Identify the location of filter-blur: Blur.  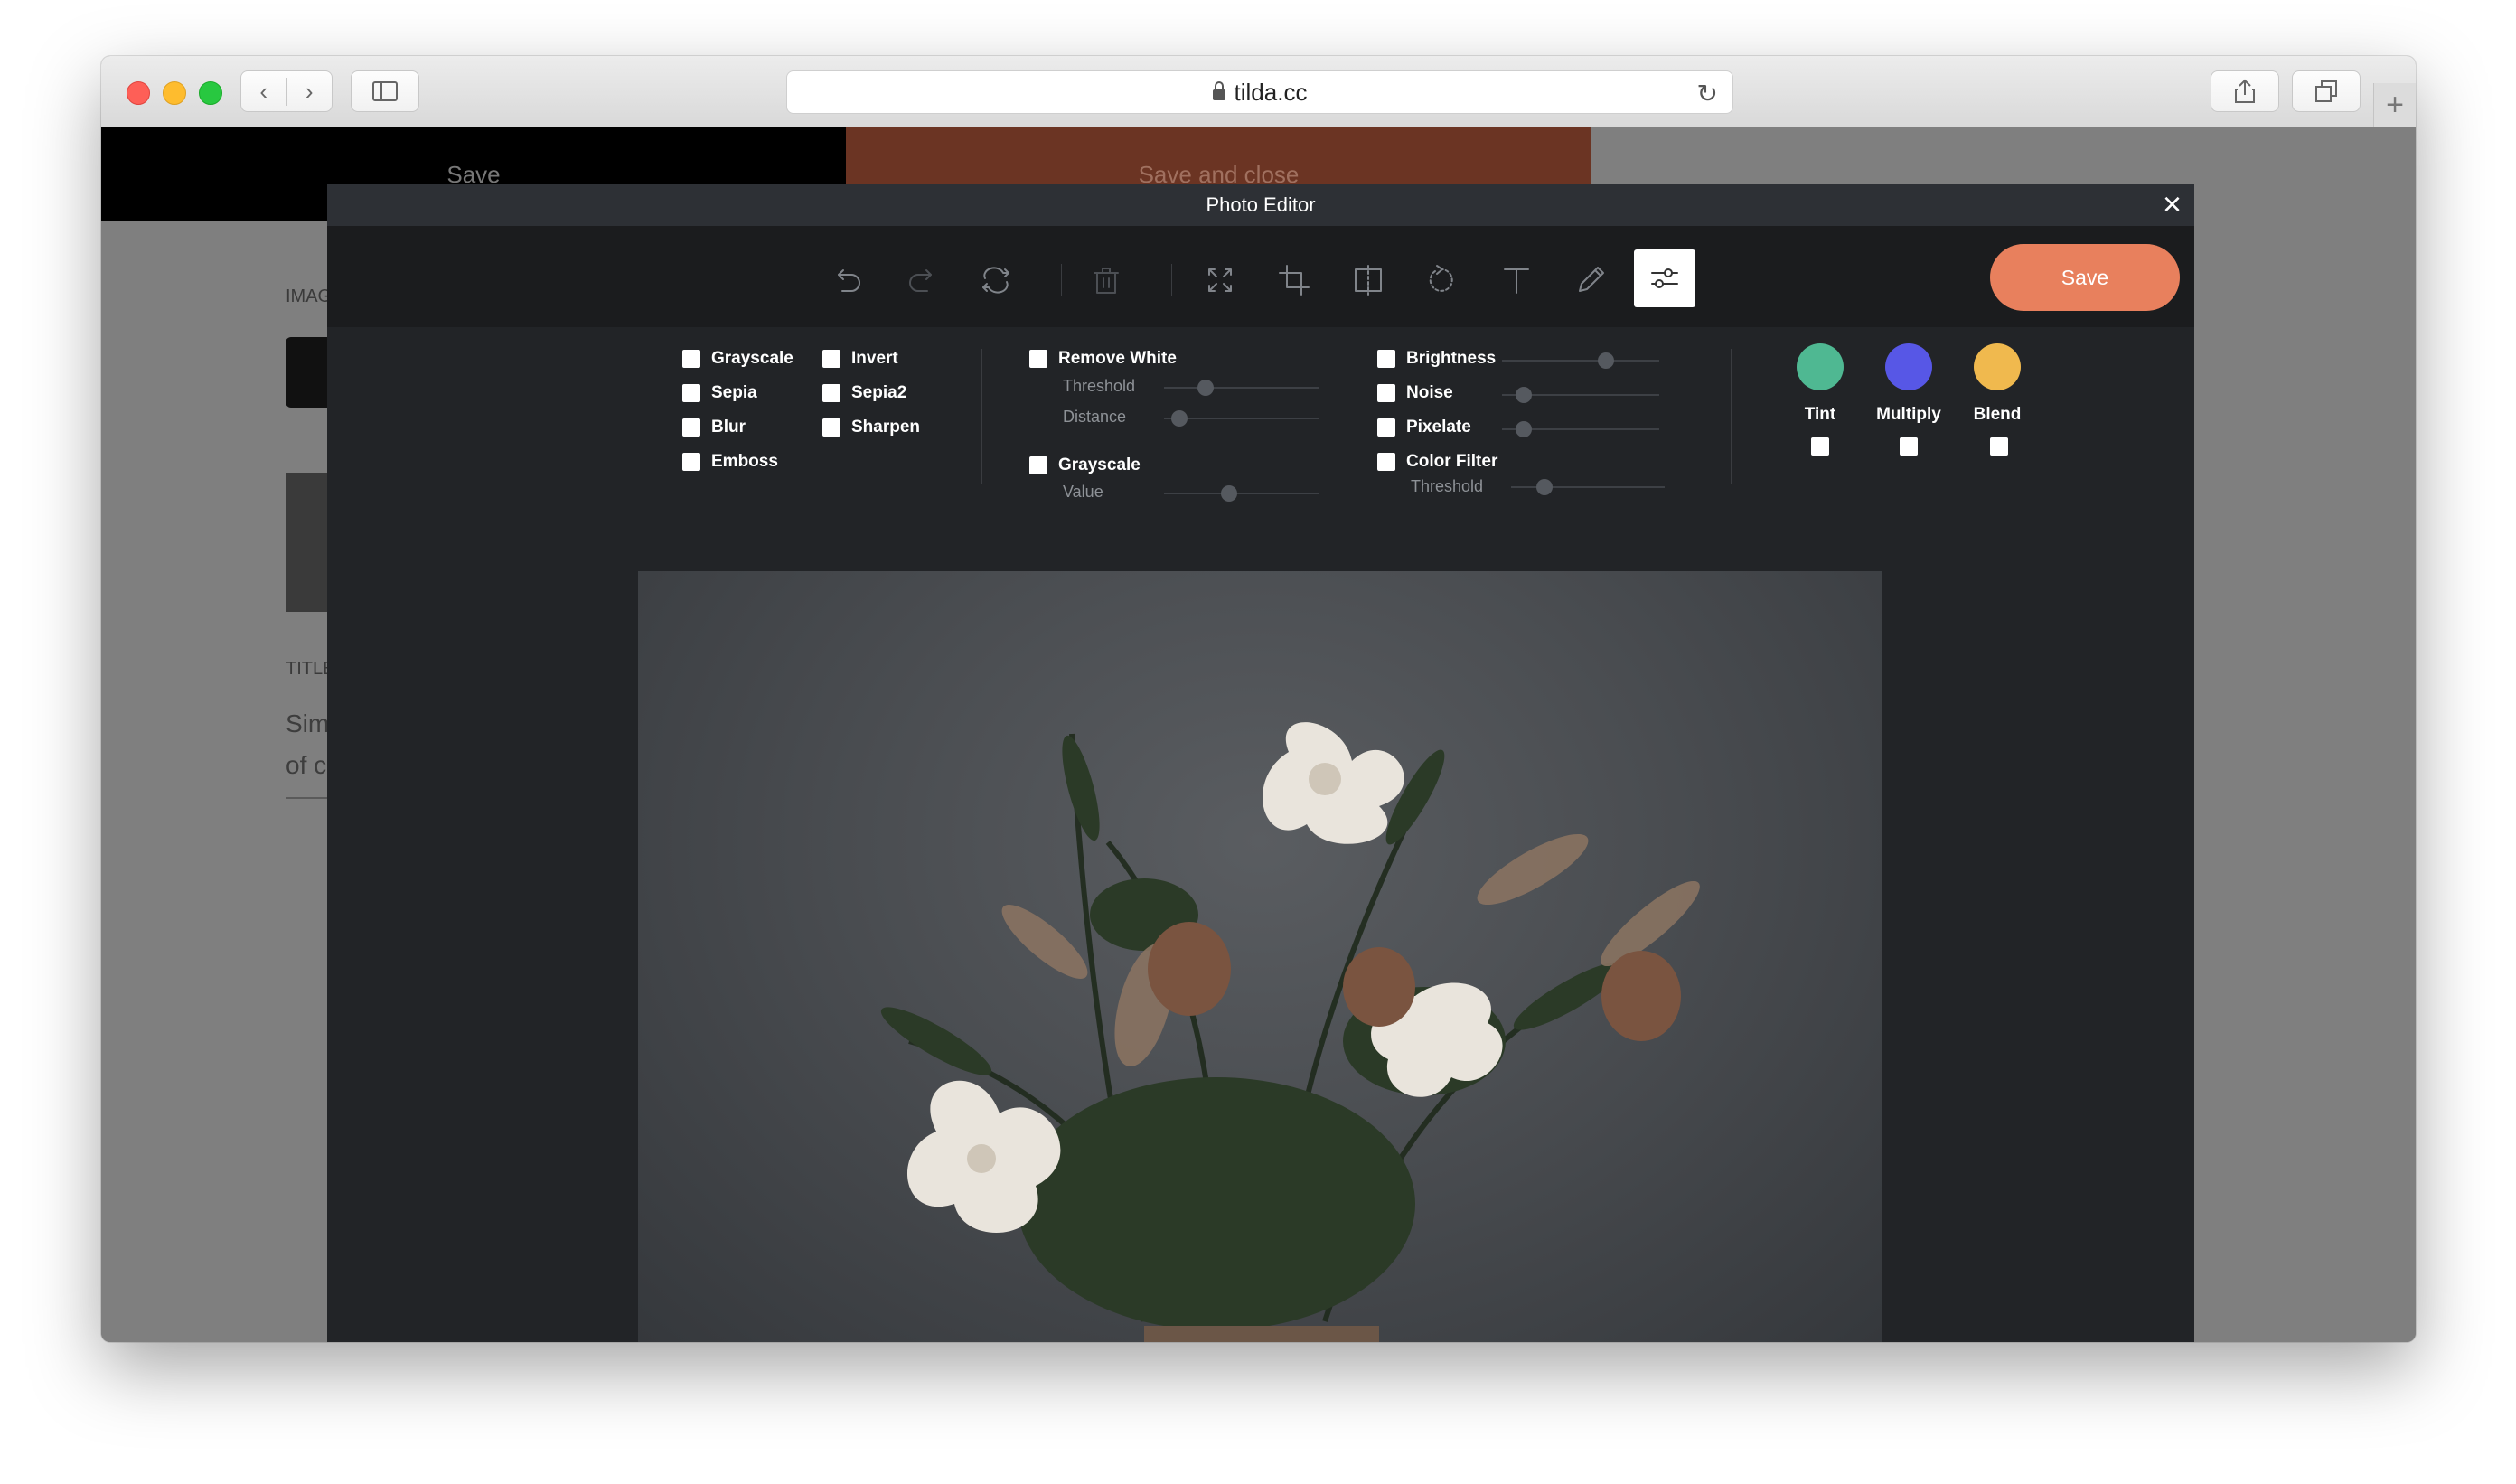
(714, 428).